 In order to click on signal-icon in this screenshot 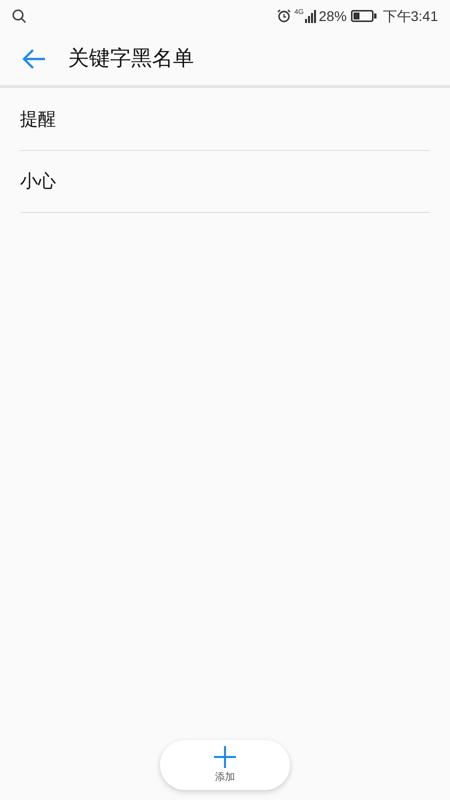, I will do `click(310, 16)`.